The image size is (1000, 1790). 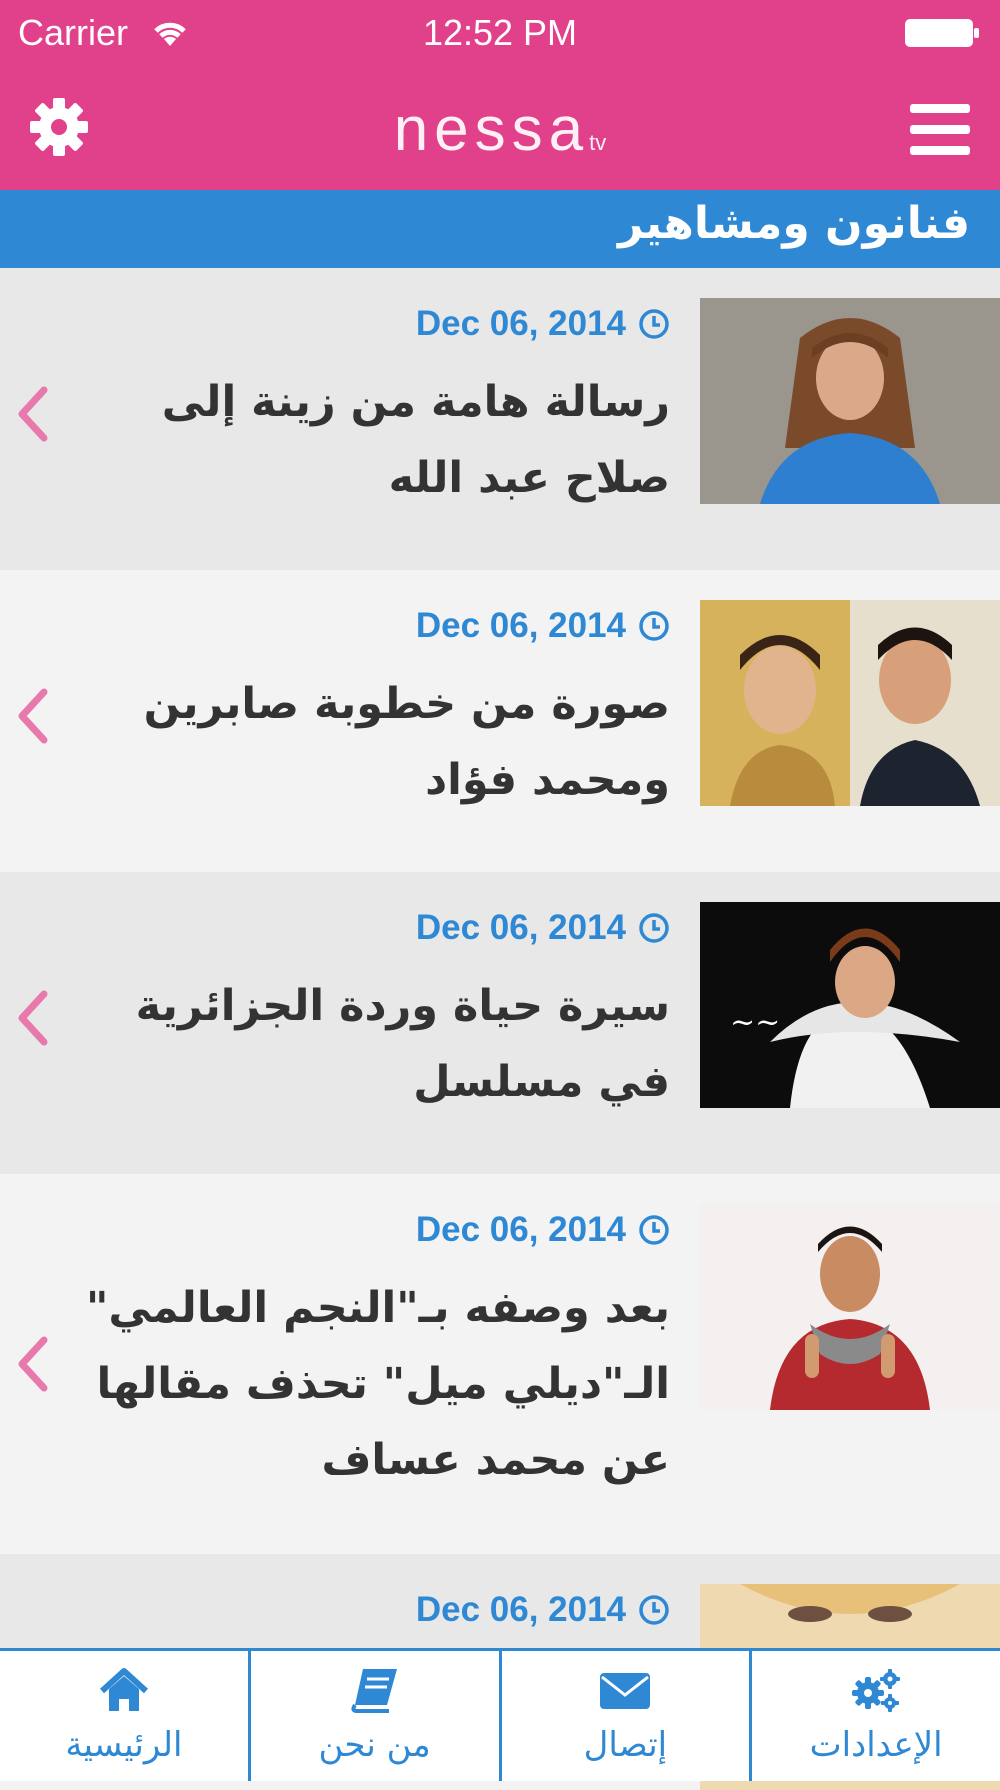 I want to click on tab-about: من نحن, so click(x=376, y=1716).